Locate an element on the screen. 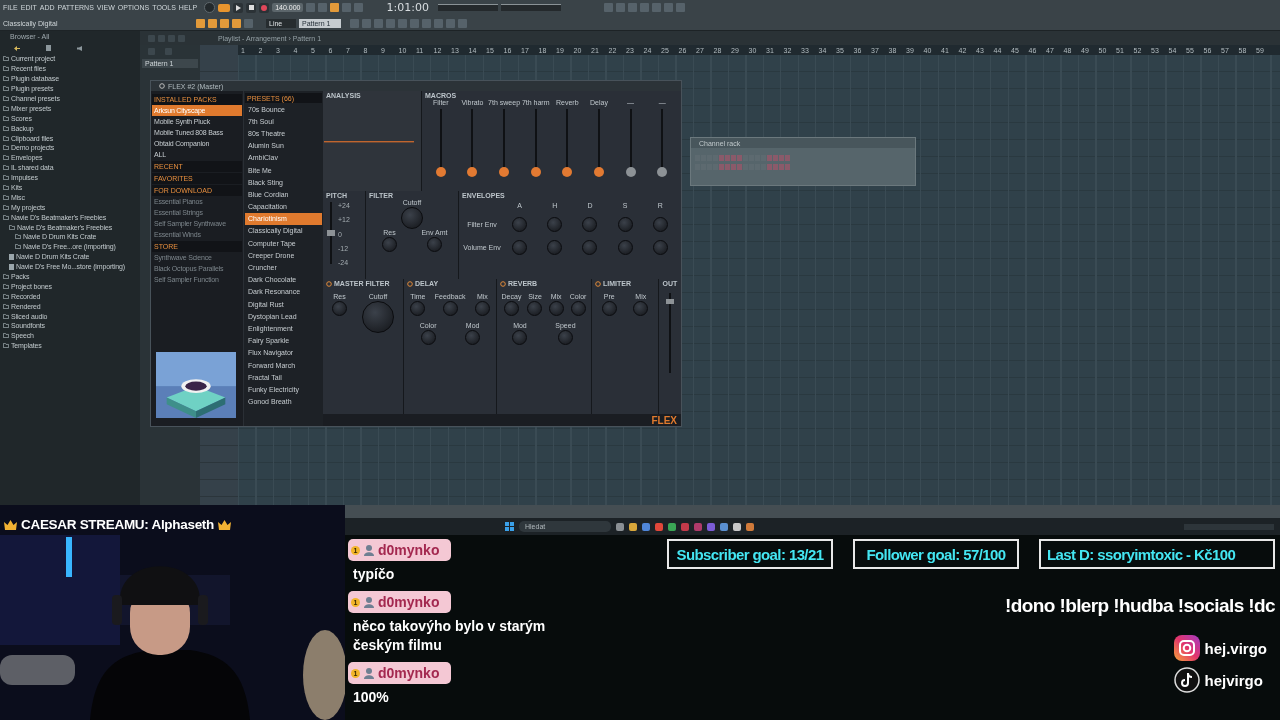 The width and height of the screenshot is (1280, 720). volume-meter is located at coordinates (467, 7).